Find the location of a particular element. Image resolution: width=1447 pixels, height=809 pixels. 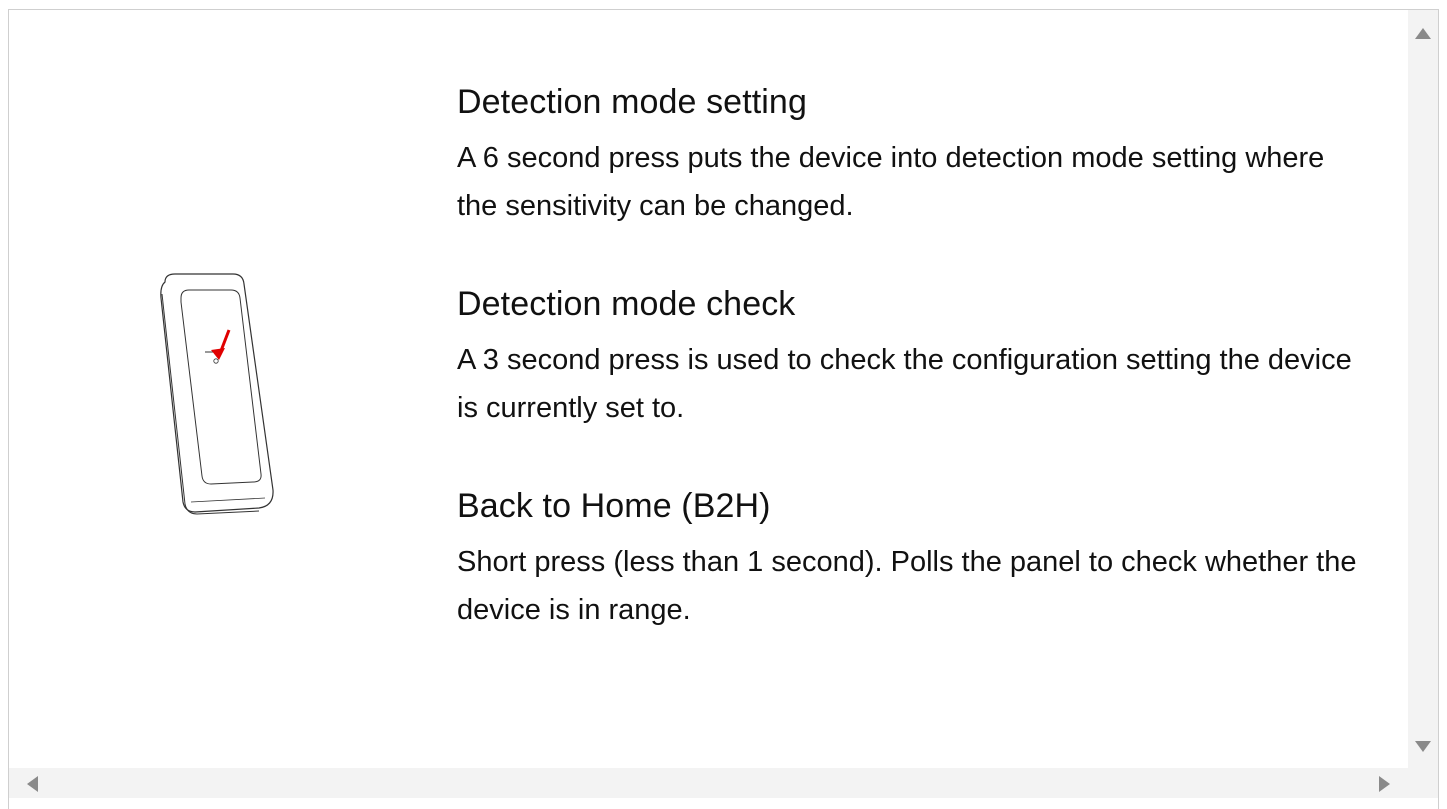

section-title: Detection mode setting is located at coordinates (632, 102).